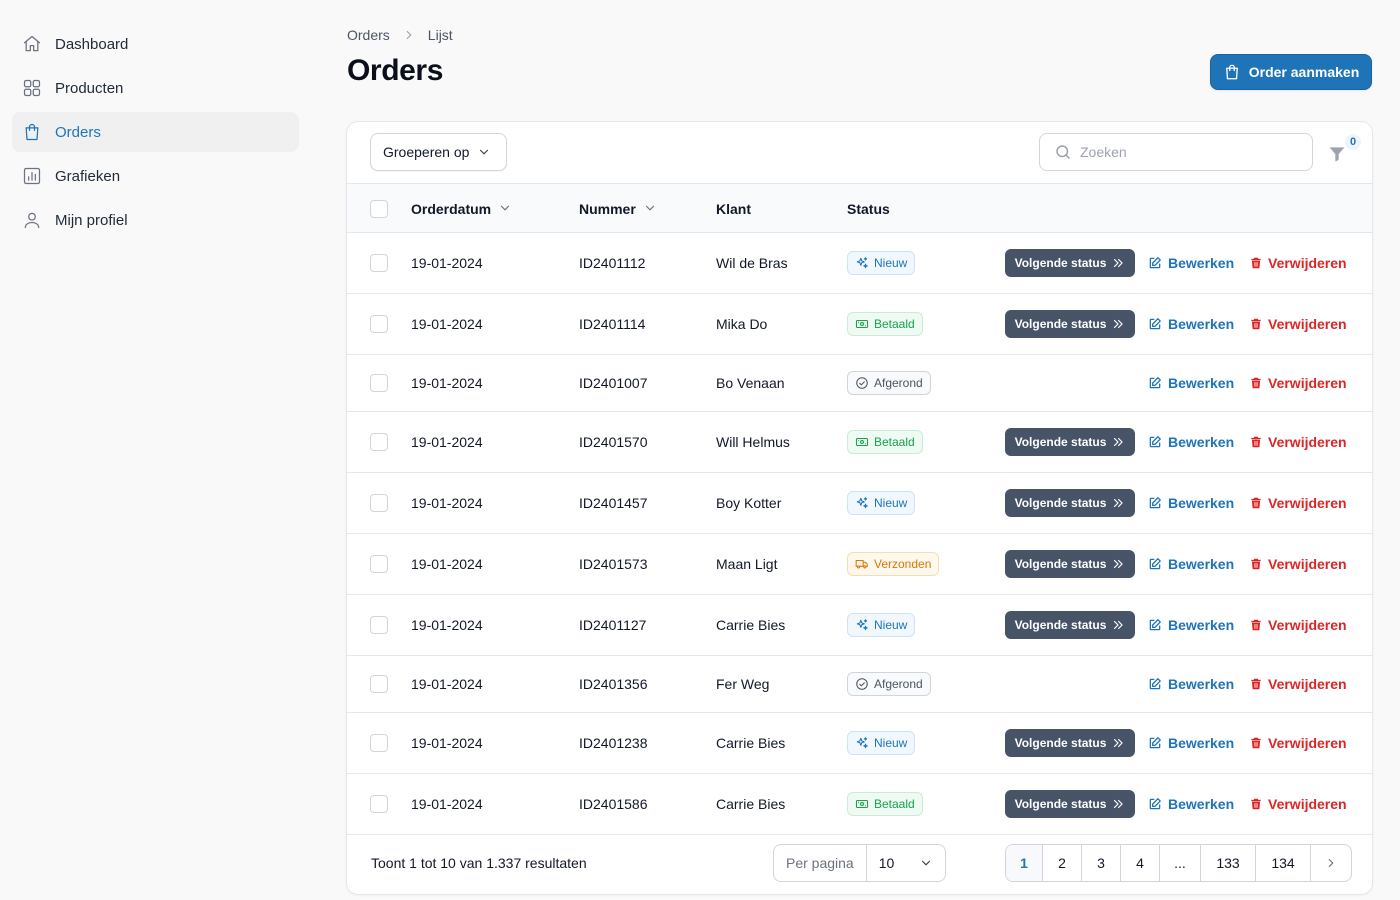  What do you see at coordinates (1344, 150) in the screenshot?
I see `filter-button: 0` at bounding box center [1344, 150].